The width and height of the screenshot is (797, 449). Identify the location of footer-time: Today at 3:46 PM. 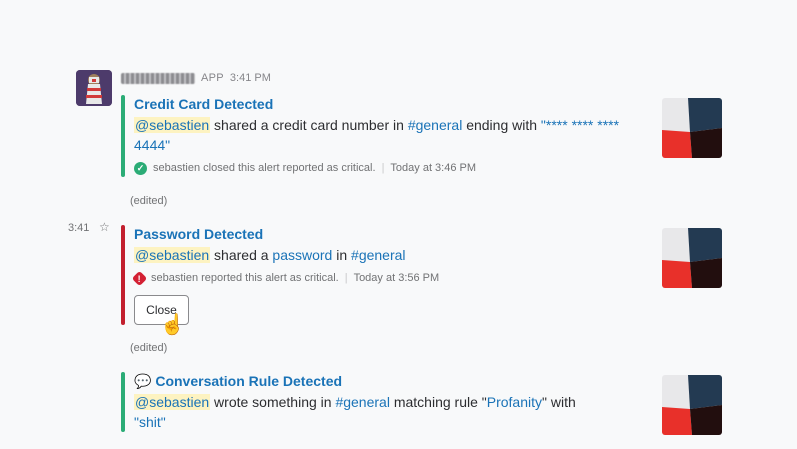
(433, 168).